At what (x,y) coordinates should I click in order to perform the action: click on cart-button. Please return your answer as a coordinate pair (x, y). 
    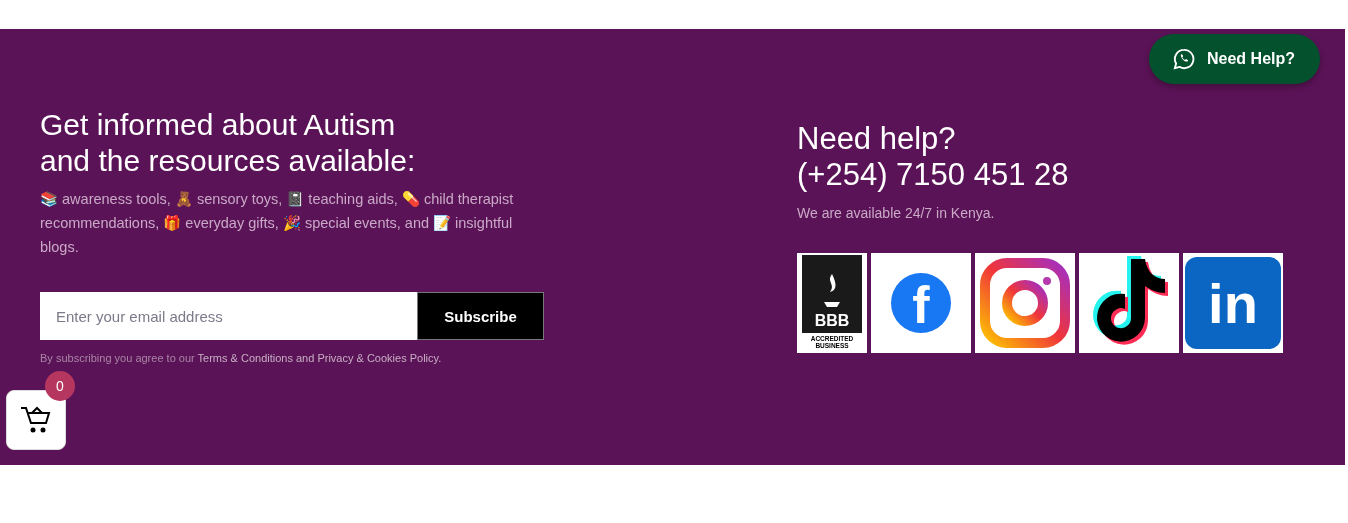
    Looking at the image, I should click on (36, 420).